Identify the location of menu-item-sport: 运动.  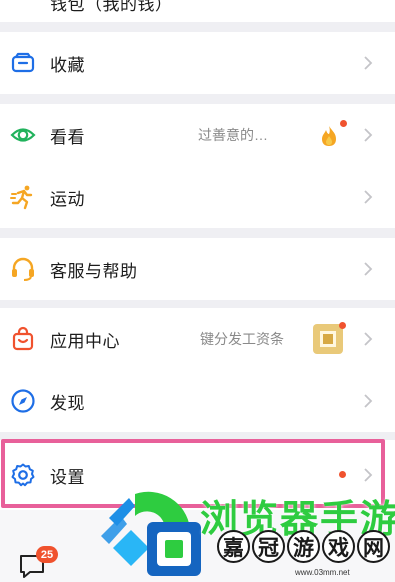
(197, 197).